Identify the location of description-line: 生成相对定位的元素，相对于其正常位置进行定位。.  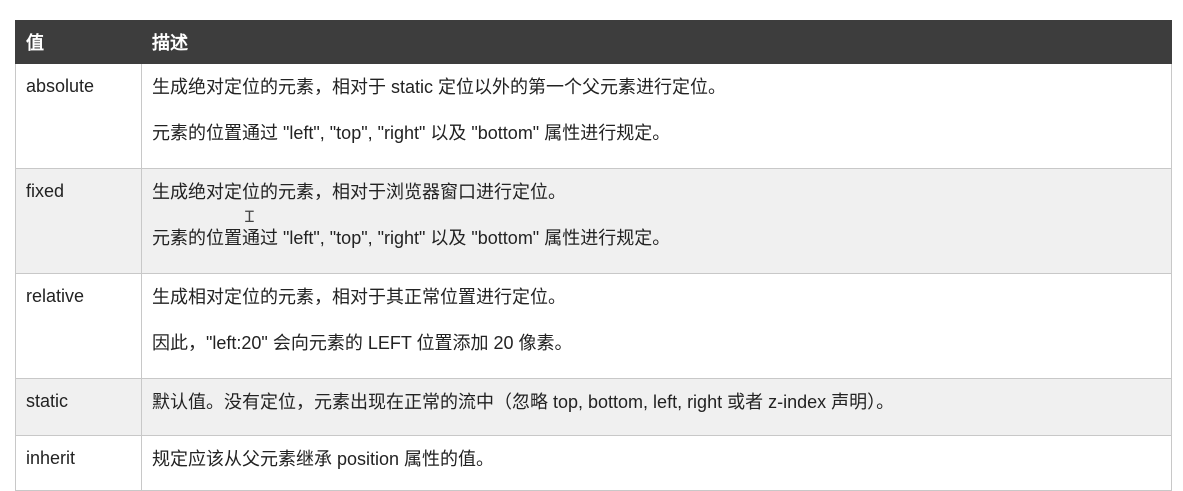
(359, 297).